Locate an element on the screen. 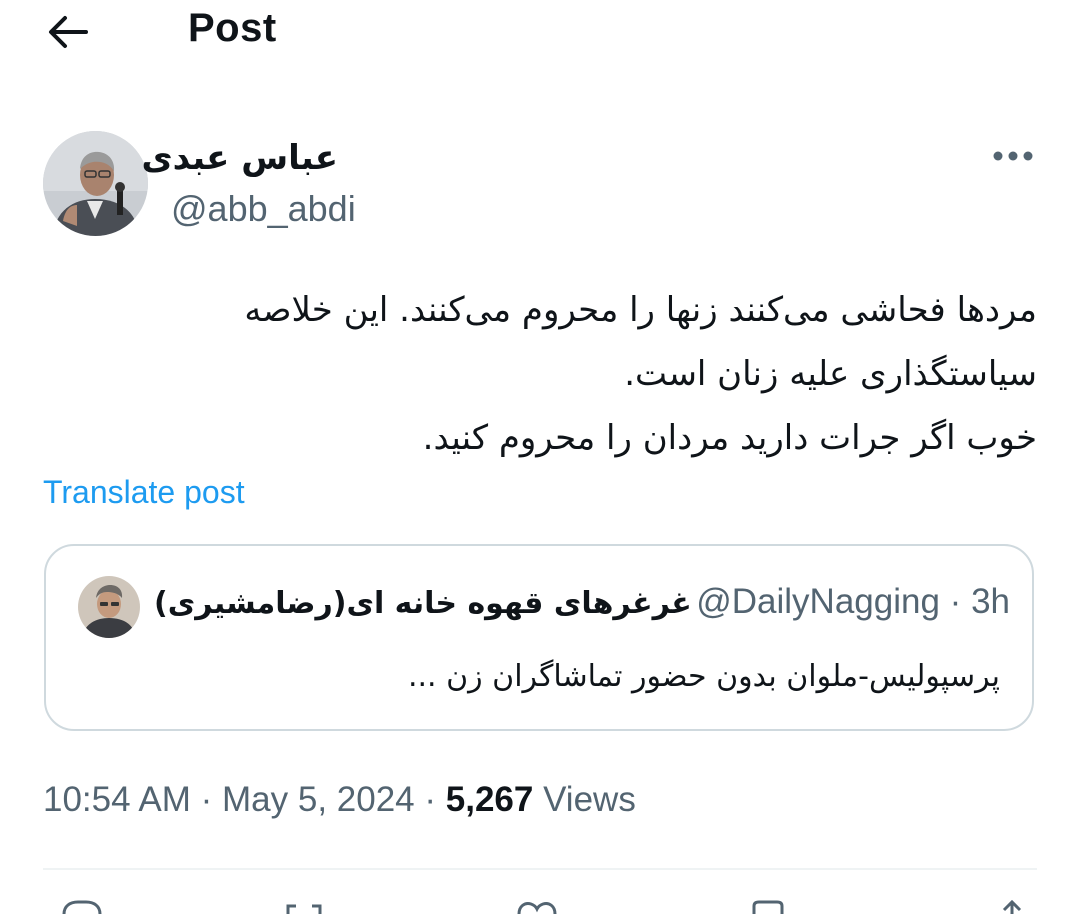 The height and width of the screenshot is (919, 1080). back-button is located at coordinates (68, 32).